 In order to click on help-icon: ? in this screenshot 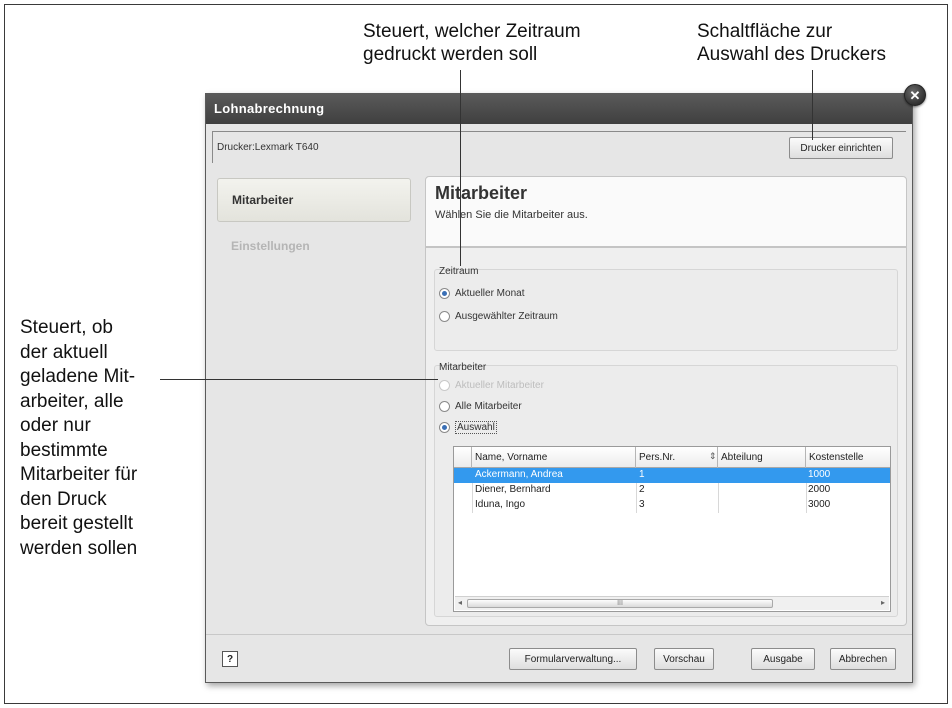, I will do `click(230, 659)`.